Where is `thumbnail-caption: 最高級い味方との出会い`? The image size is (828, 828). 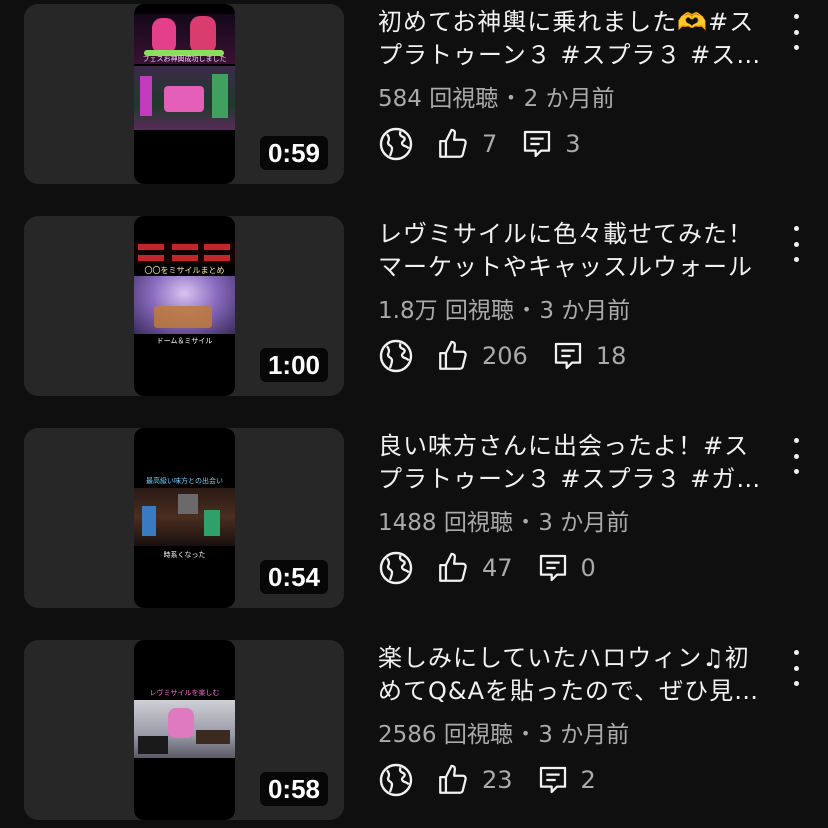
thumbnail-caption: 最高級い味方との出会い is located at coordinates (184, 481).